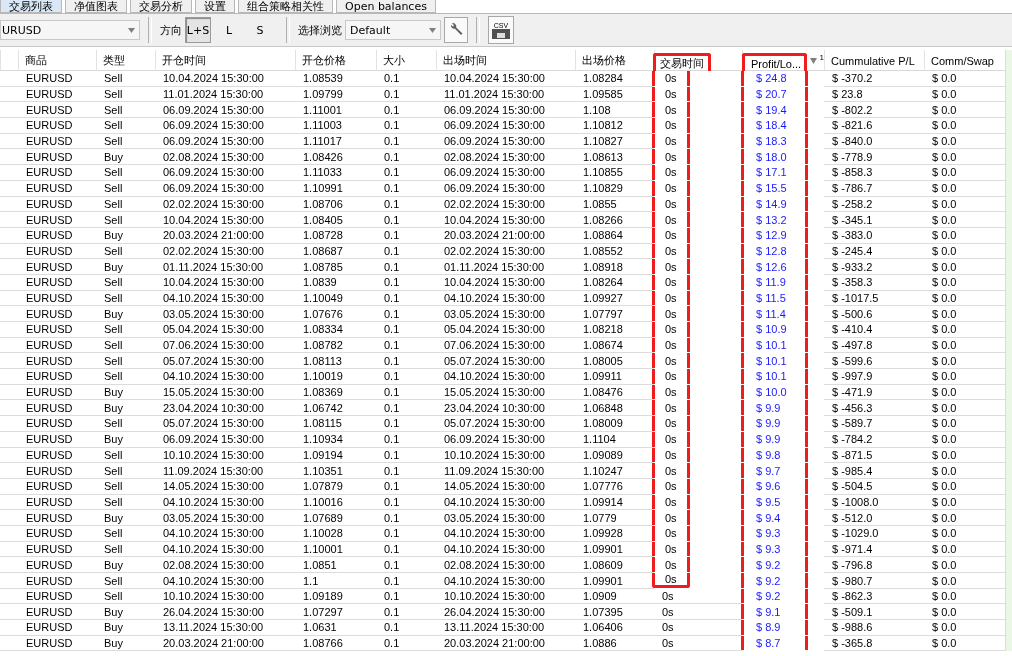  Describe the element at coordinates (285, 6) in the screenshot. I see `tab: 组合策略相关性` at that location.